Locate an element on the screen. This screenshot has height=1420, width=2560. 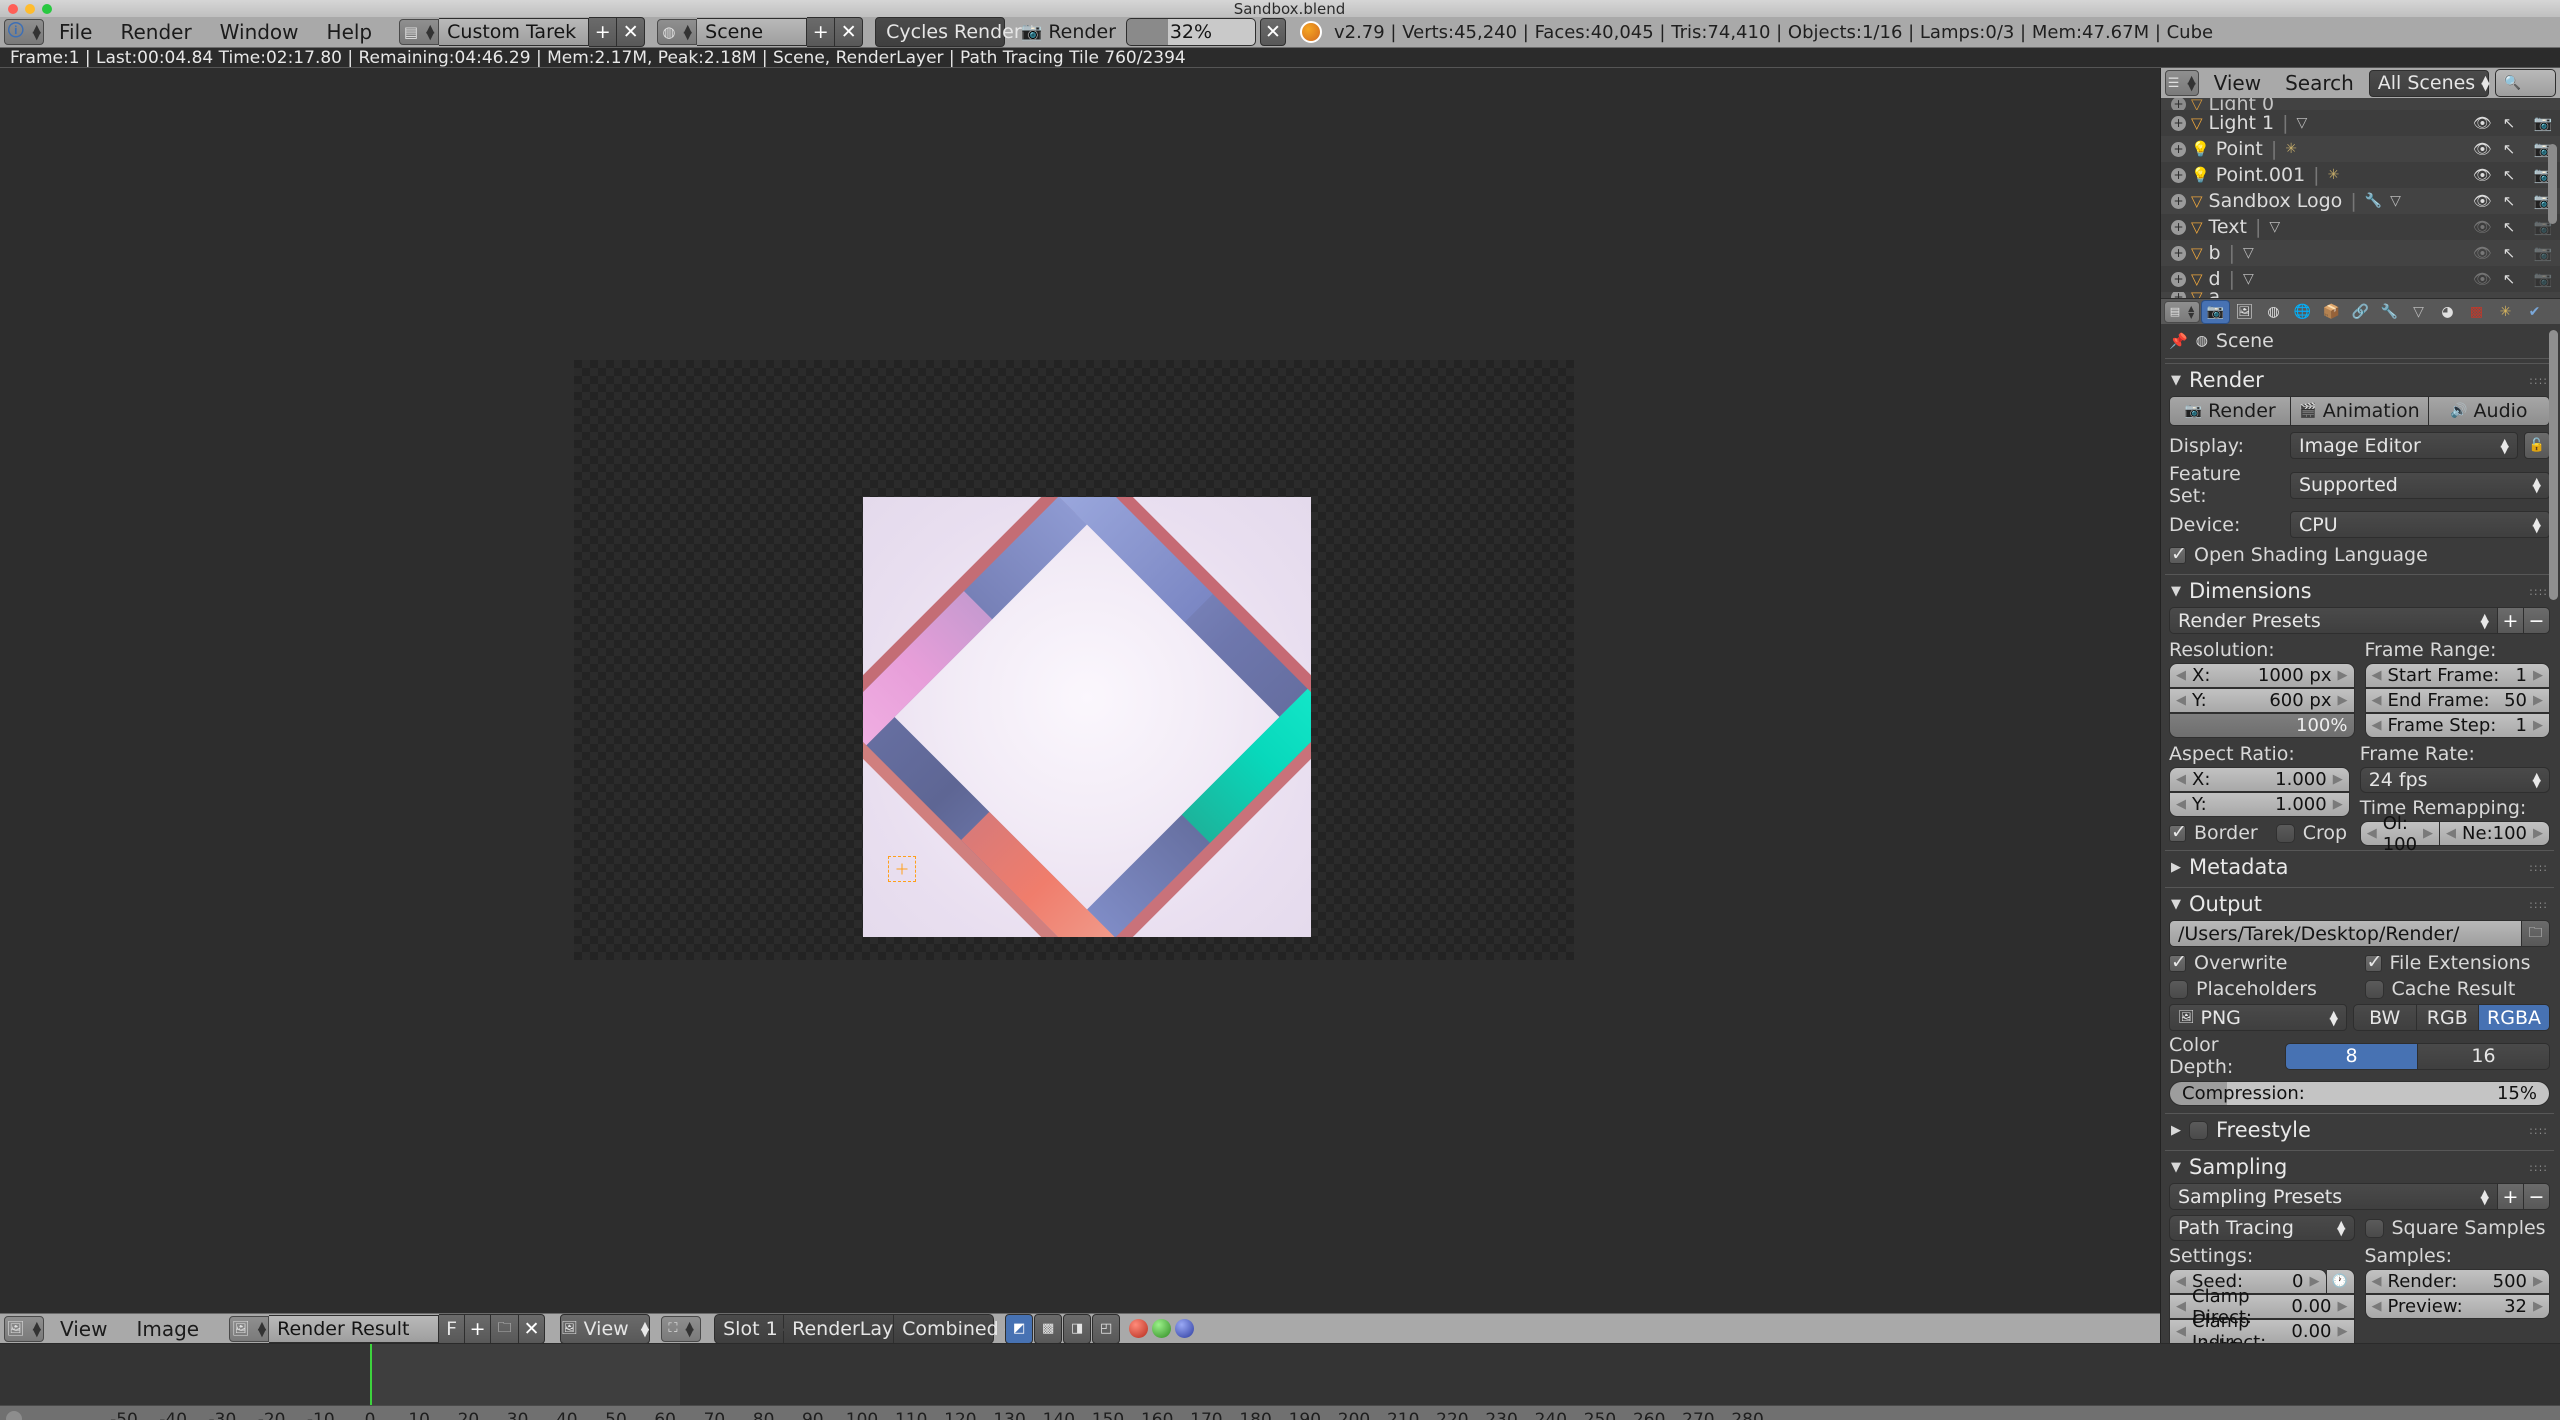
scene-name-field: Scene is located at coordinates (752, 32).